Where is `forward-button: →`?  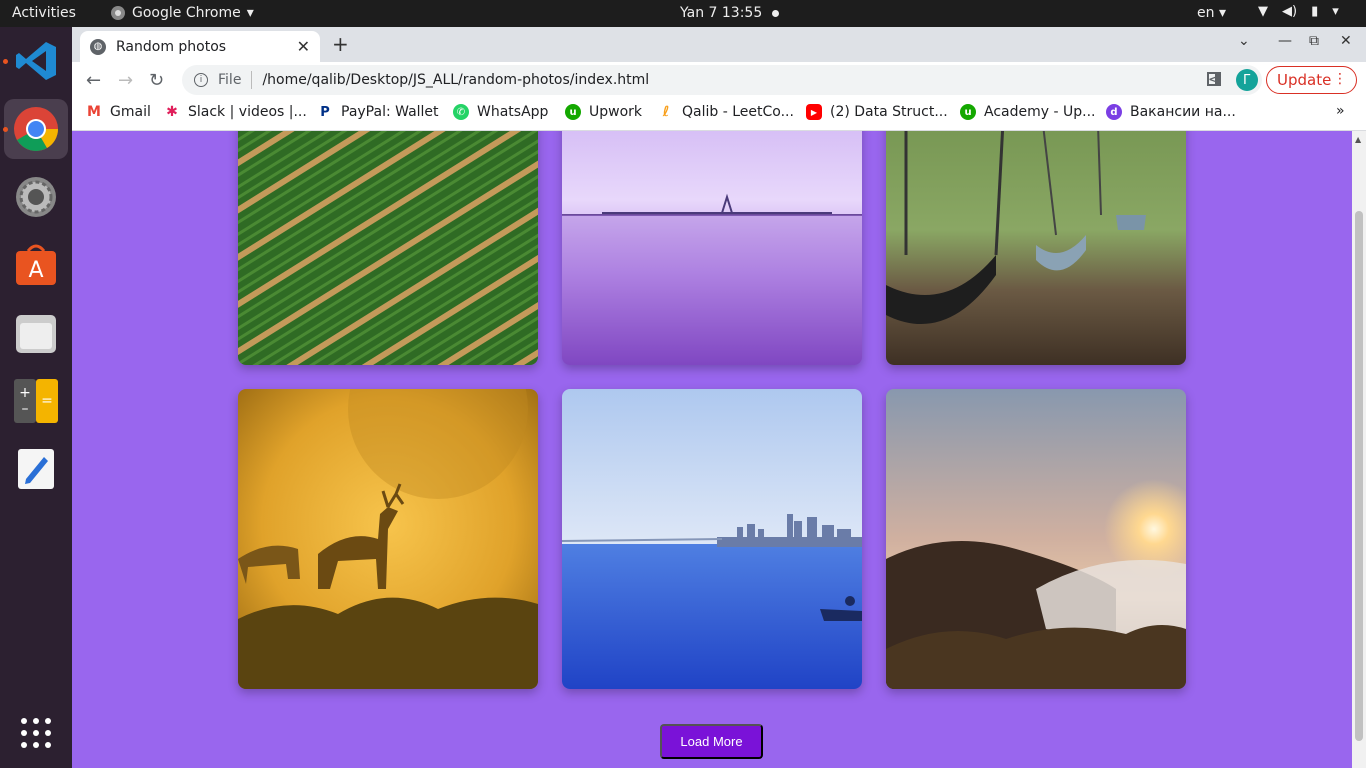 forward-button: → is located at coordinates (125, 80).